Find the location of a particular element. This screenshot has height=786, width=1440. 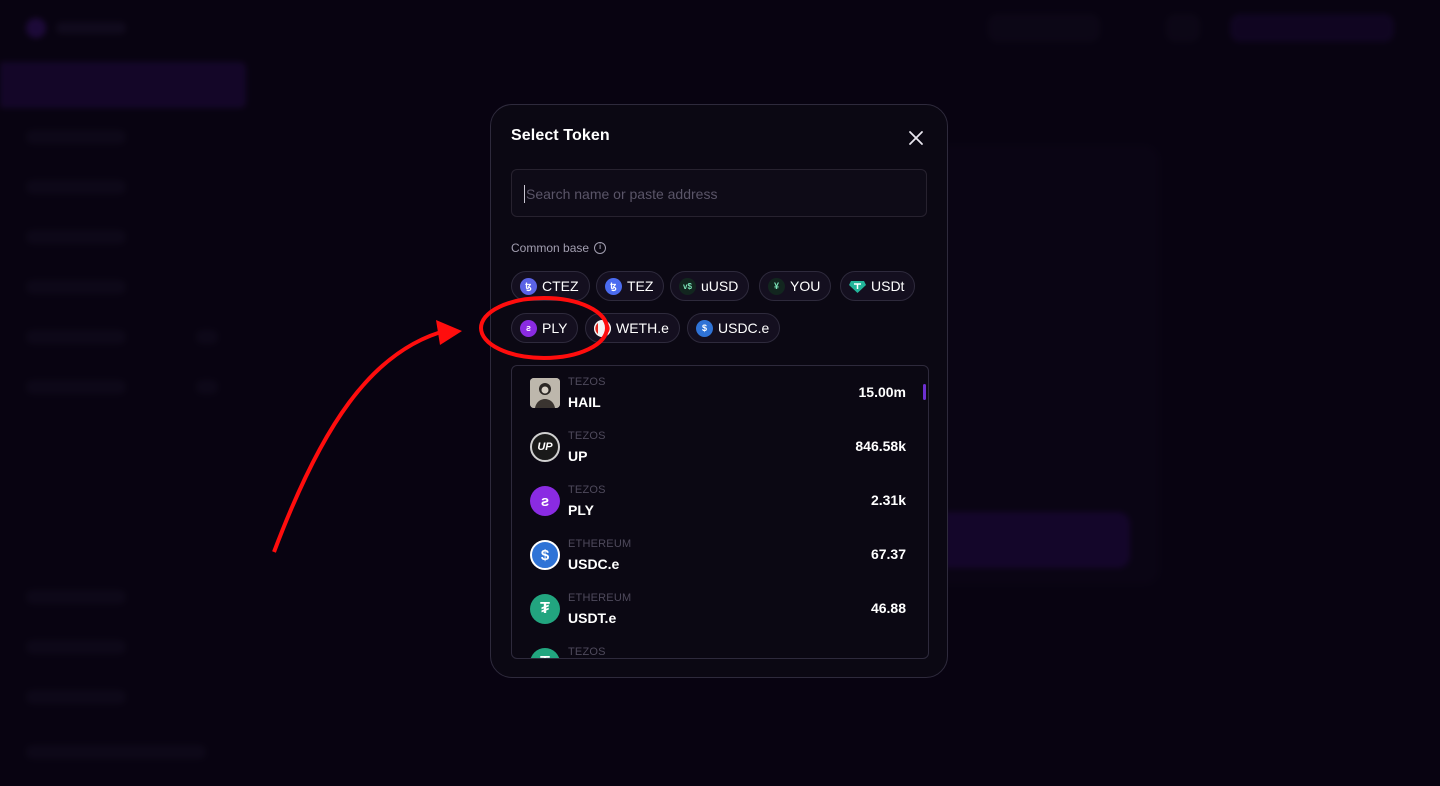

common-base-text: Common base is located at coordinates (550, 248).